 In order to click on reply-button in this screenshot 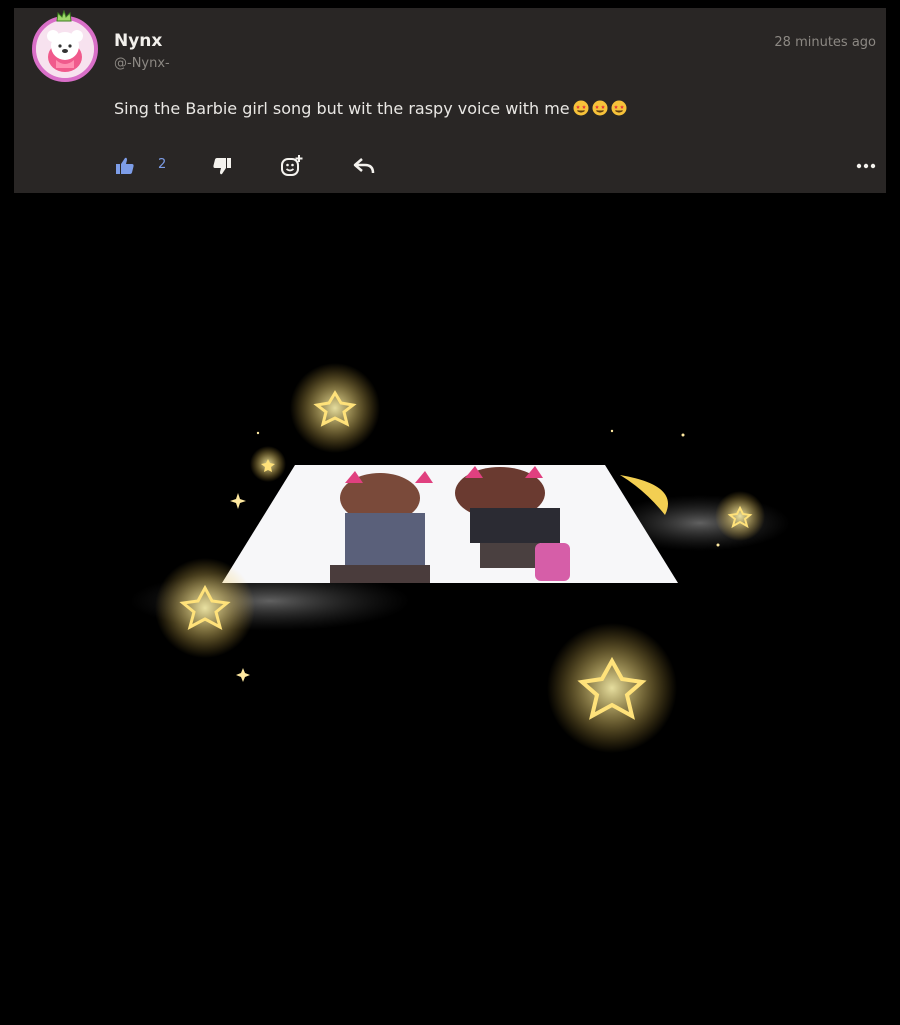, I will do `click(364, 166)`.